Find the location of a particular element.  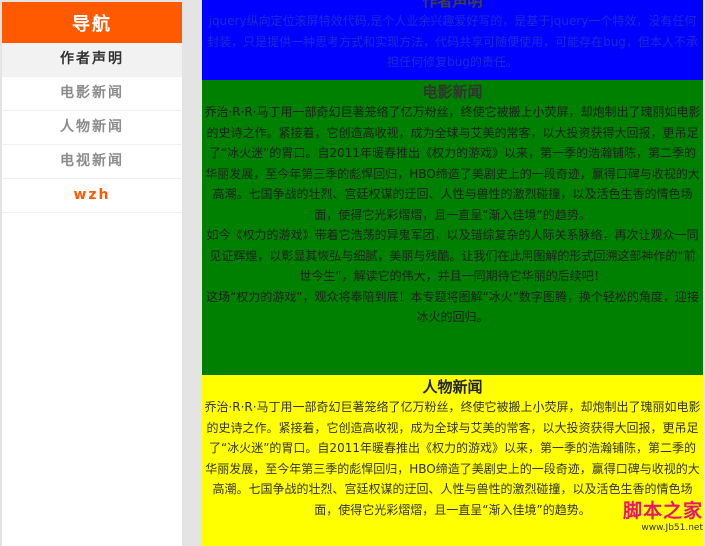

nav-item-film-news: 电影新闻 is located at coordinates (92, 94).